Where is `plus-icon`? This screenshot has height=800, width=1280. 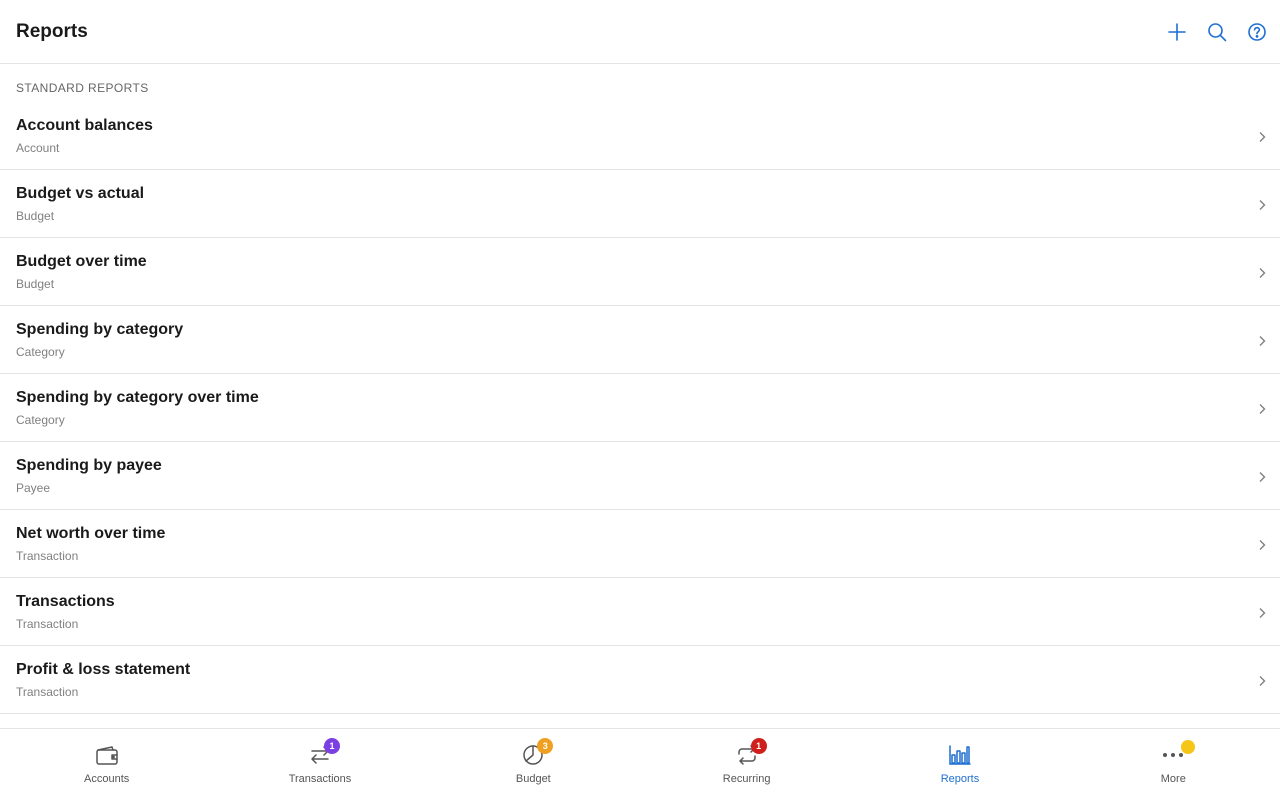
plus-icon is located at coordinates (1177, 32).